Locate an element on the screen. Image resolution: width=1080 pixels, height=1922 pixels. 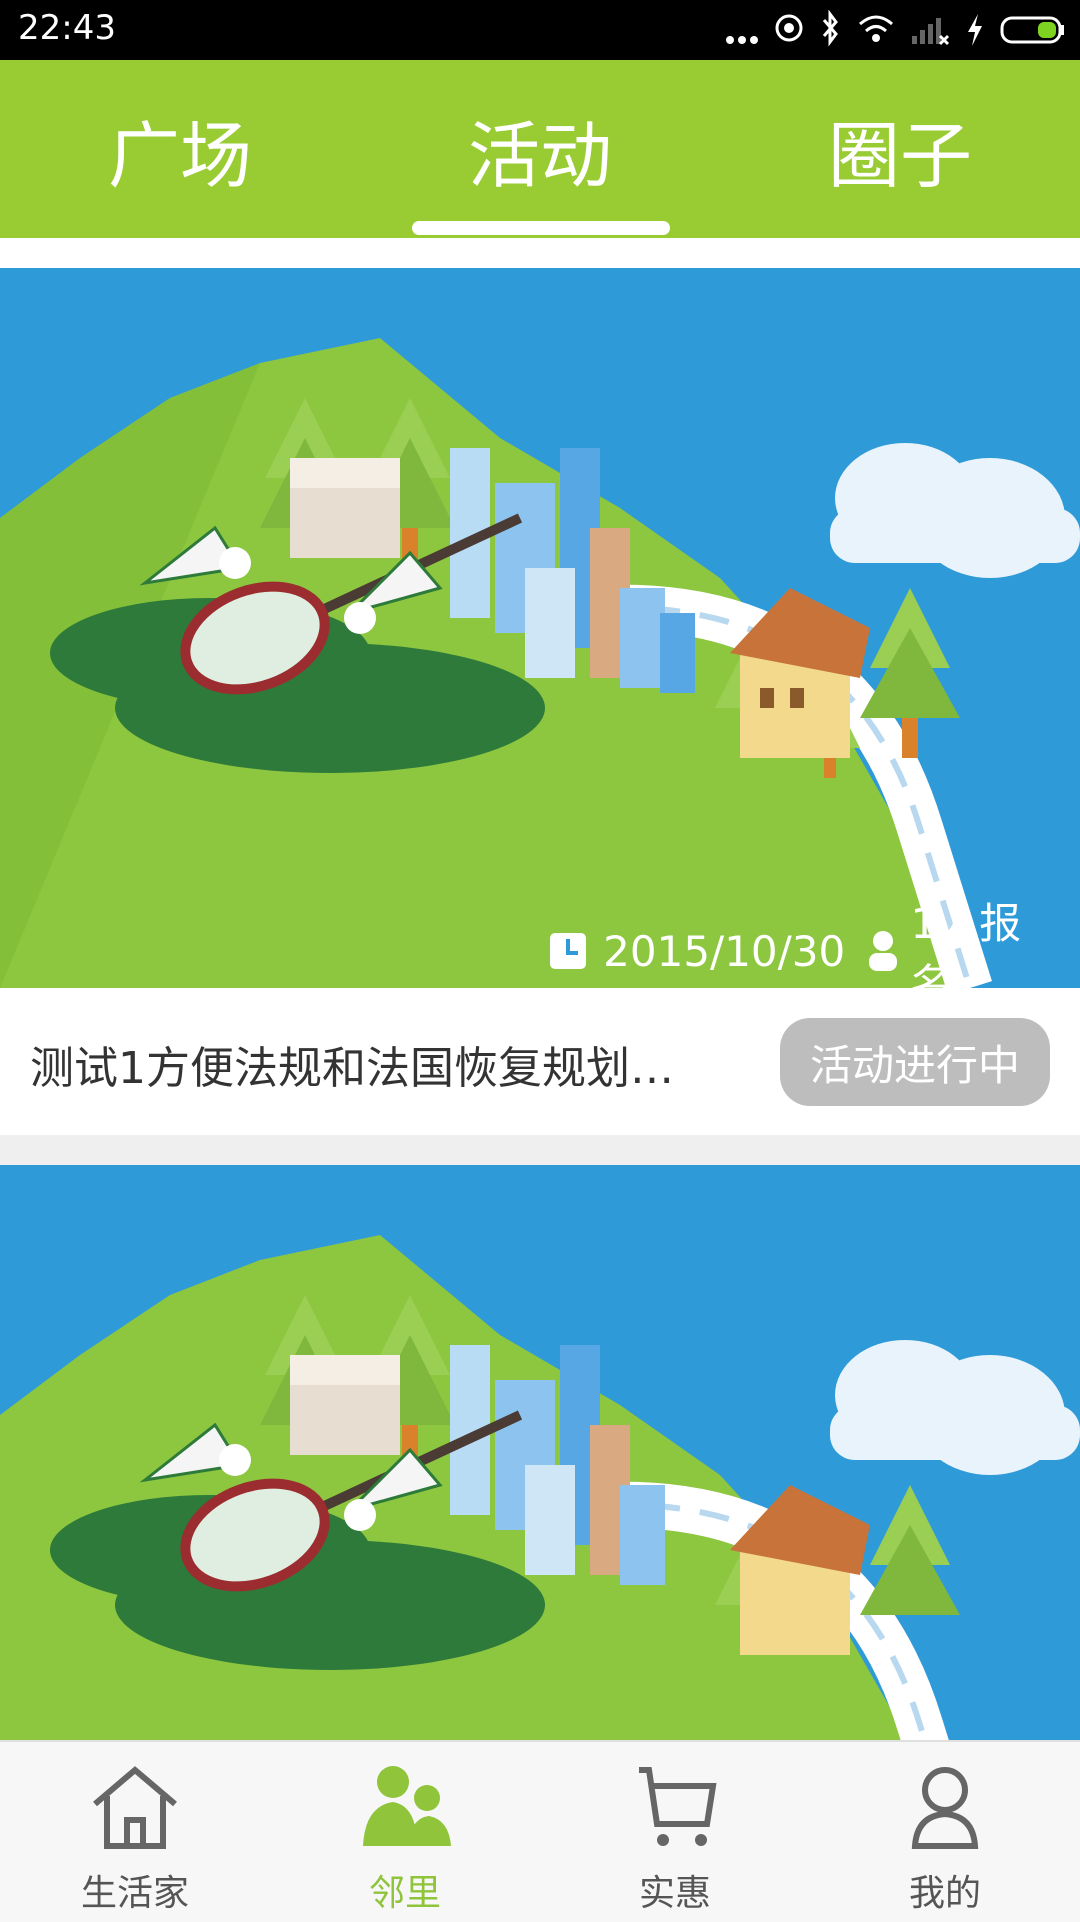
nav-item-mine: 我的 is located at coordinates (945, 1832).